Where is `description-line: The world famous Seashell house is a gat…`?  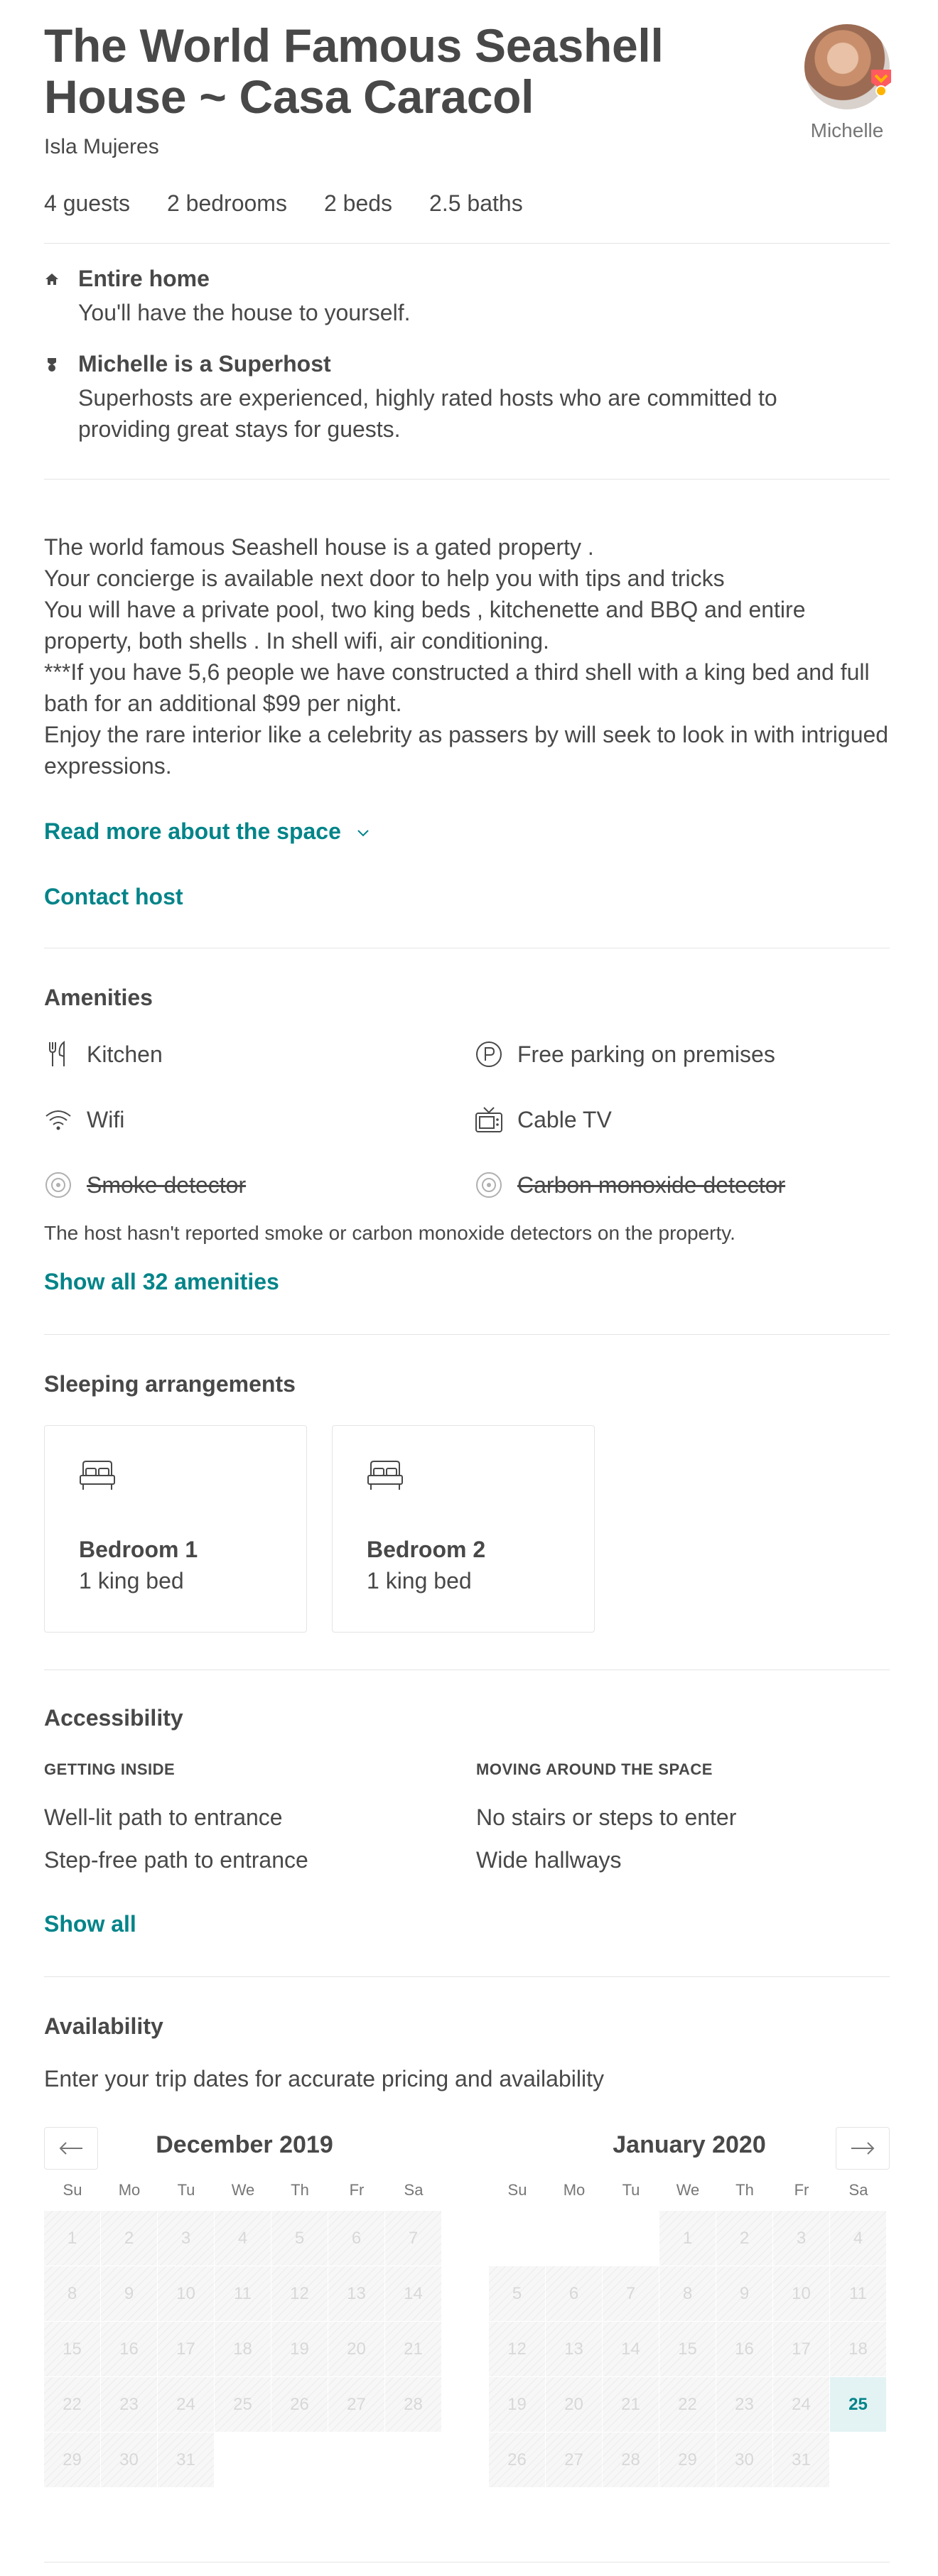
description-line: The world famous Seashell house is a gat… is located at coordinates (319, 547).